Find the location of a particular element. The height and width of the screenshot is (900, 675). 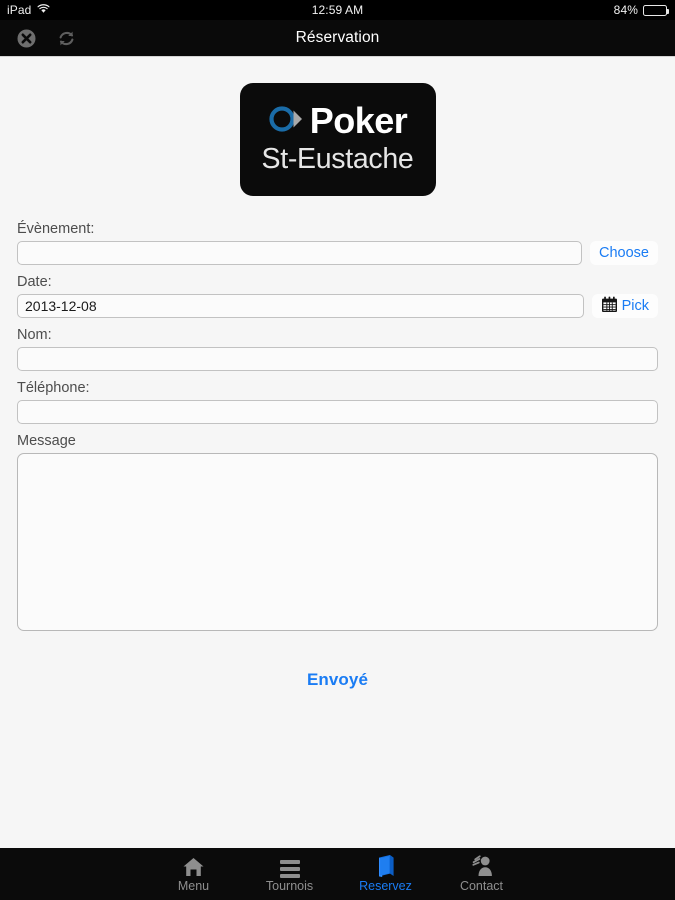

event-label: Évènement: is located at coordinates (56, 229).